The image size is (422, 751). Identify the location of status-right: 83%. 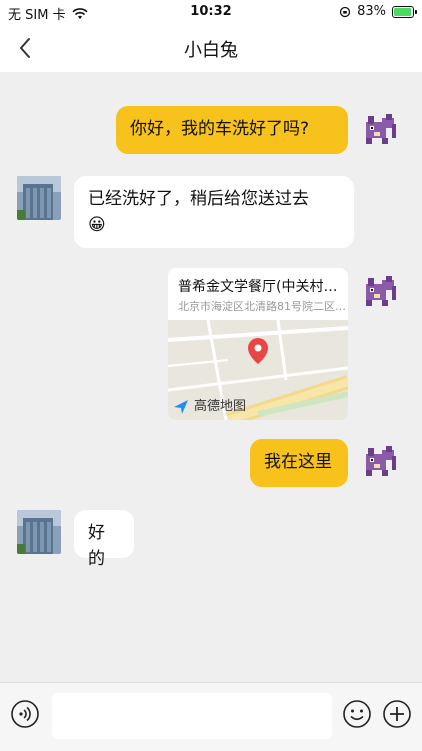
(378, 11).